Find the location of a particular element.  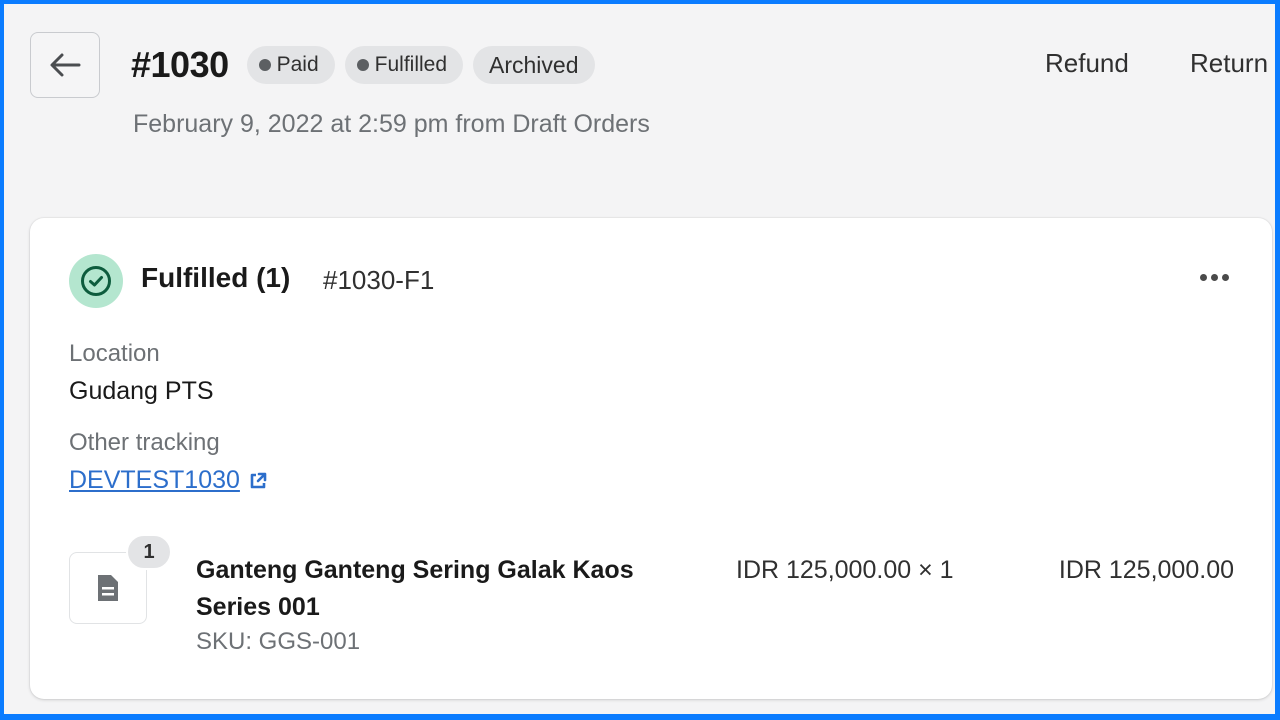

product-sku: SKU: GGS-001 is located at coordinates (278, 641).